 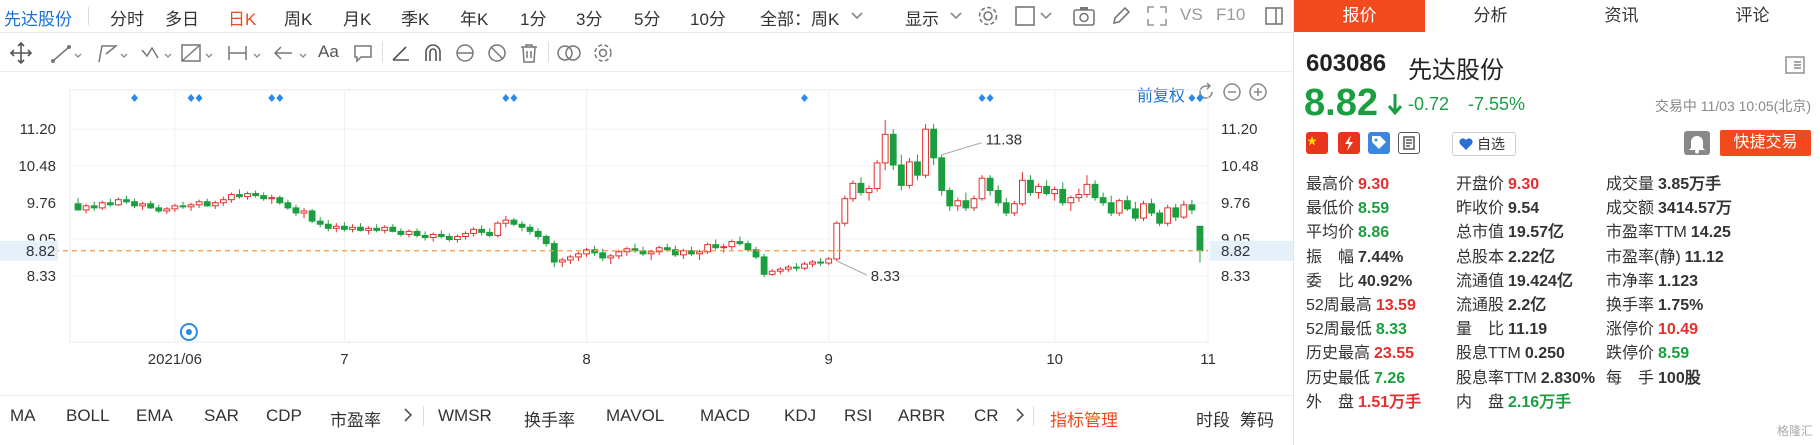 What do you see at coordinates (569, 53) in the screenshot?
I see `compare-icon` at bounding box center [569, 53].